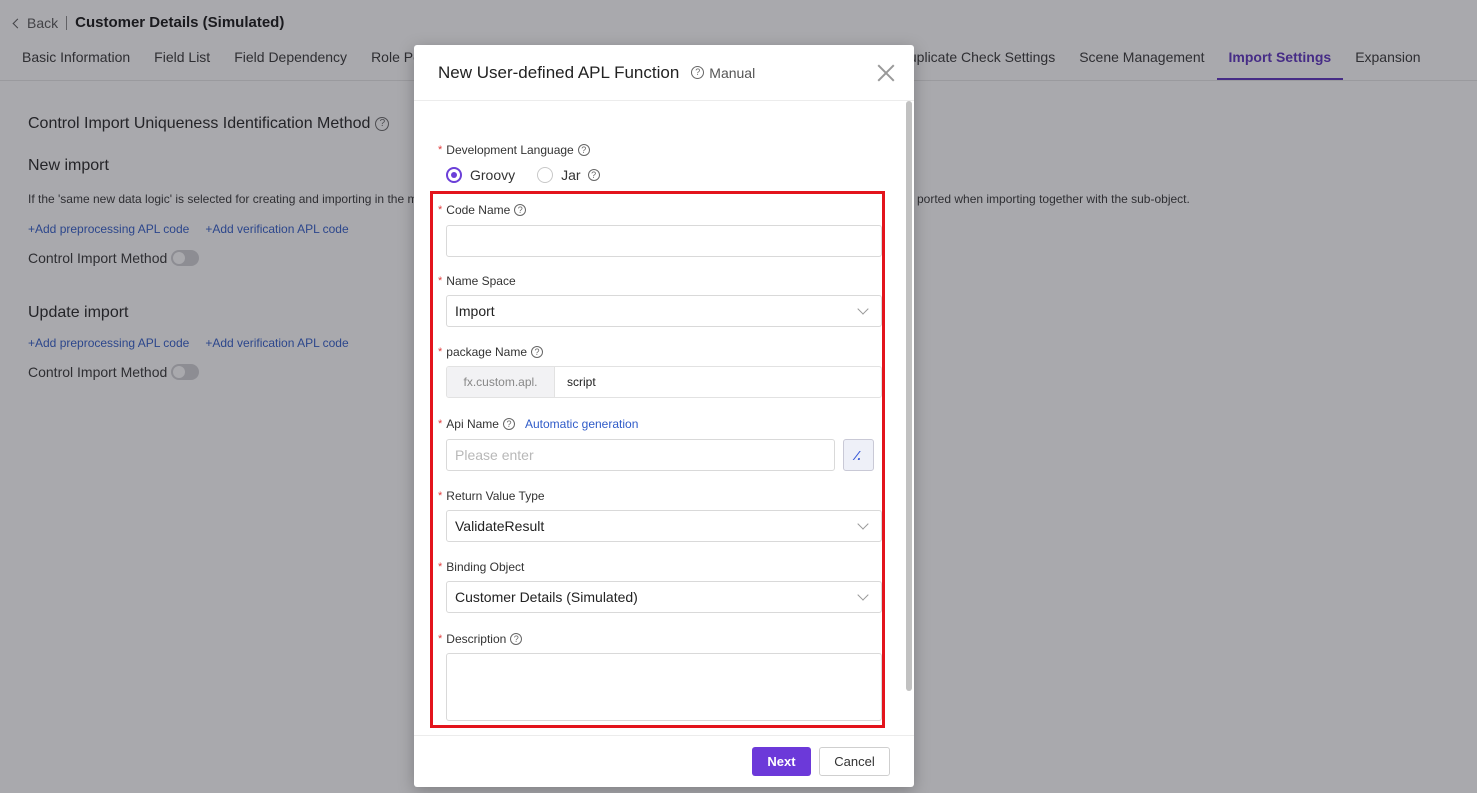 The image size is (1477, 793). I want to click on name-space-value: Import, so click(475, 311).